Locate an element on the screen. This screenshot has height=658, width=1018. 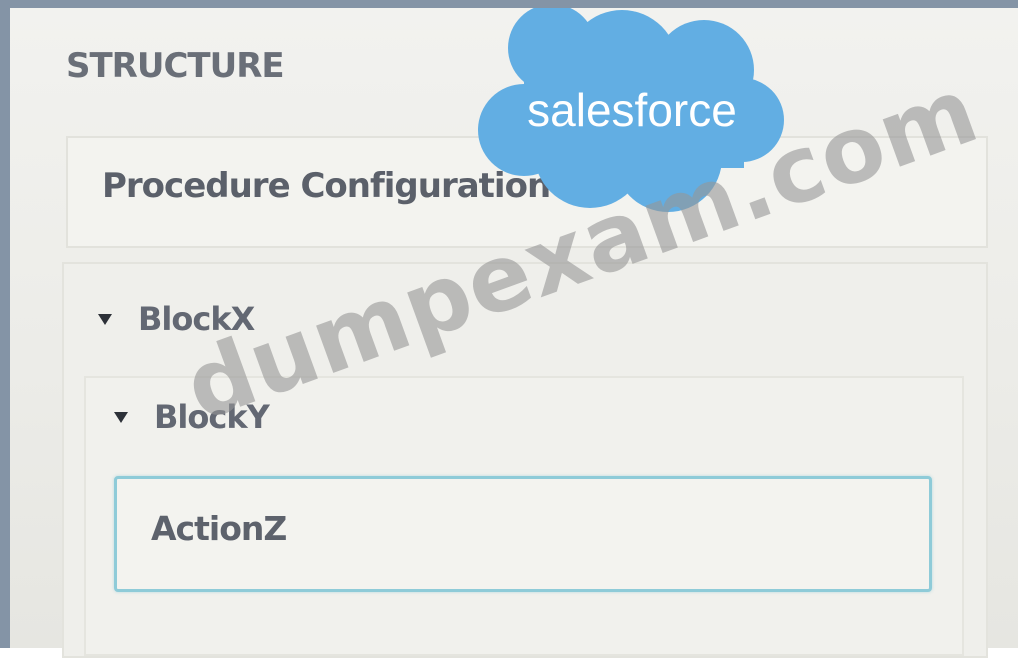
panel-title: STRUCTURE is located at coordinates (175, 66).